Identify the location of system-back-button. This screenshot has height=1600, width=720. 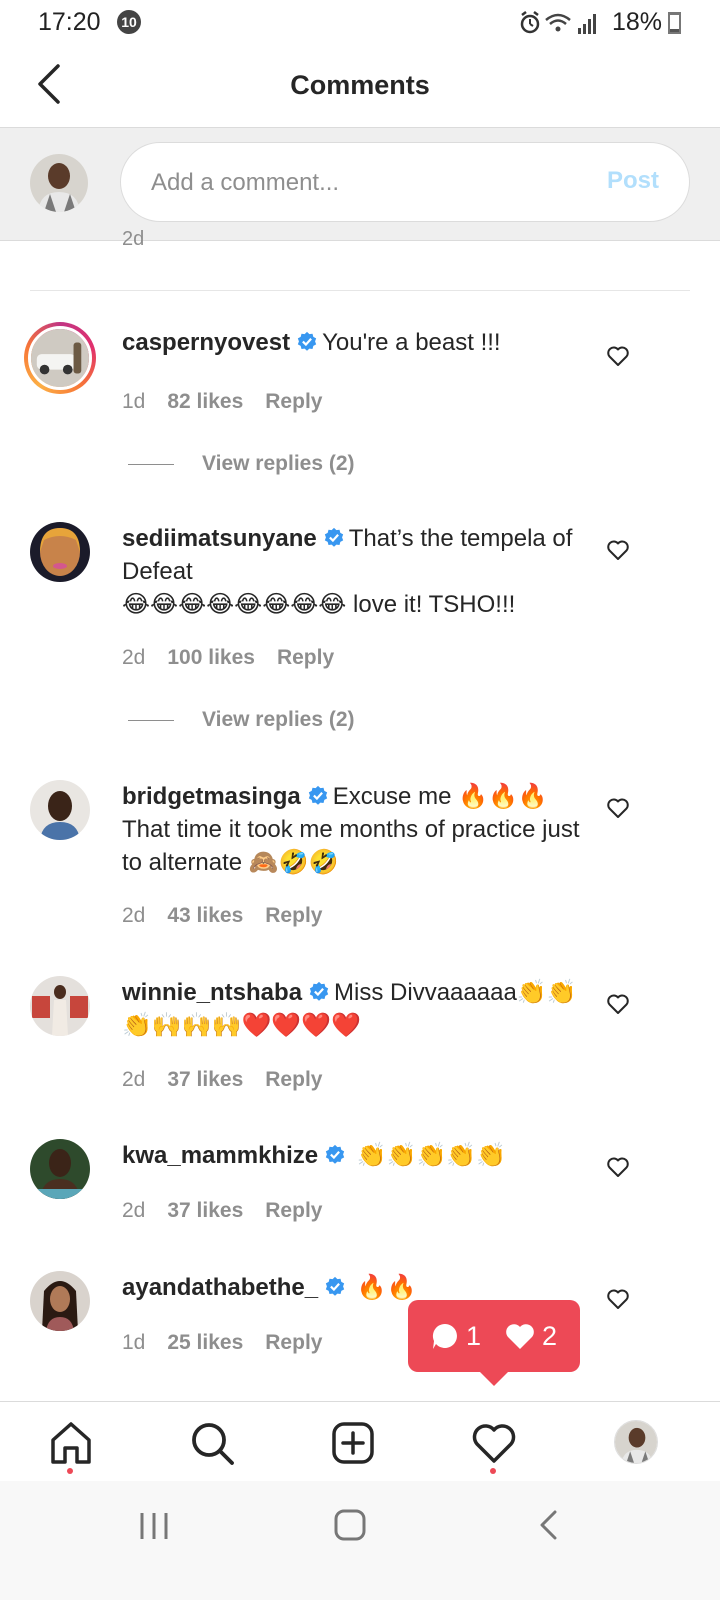
(550, 1527).